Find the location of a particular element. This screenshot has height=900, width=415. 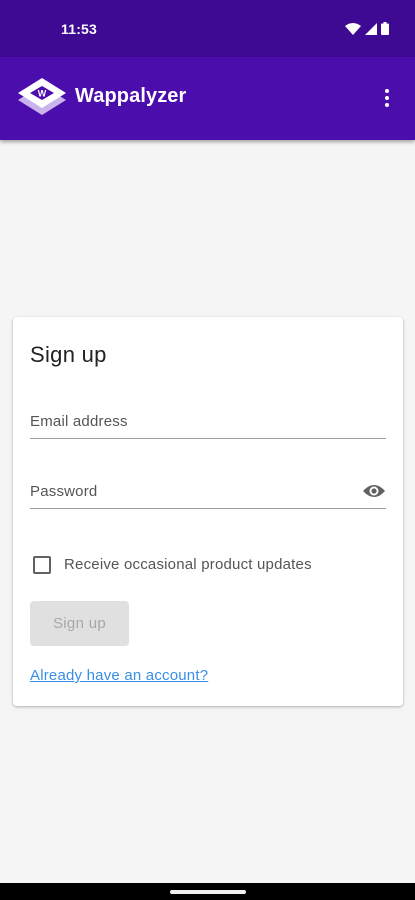

password-field: Password is located at coordinates (208, 493).